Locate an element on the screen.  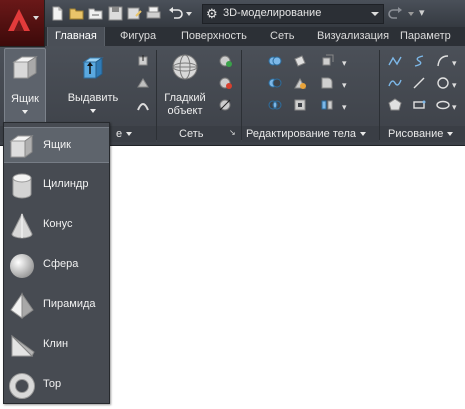
save-icon is located at coordinates (115, 13).